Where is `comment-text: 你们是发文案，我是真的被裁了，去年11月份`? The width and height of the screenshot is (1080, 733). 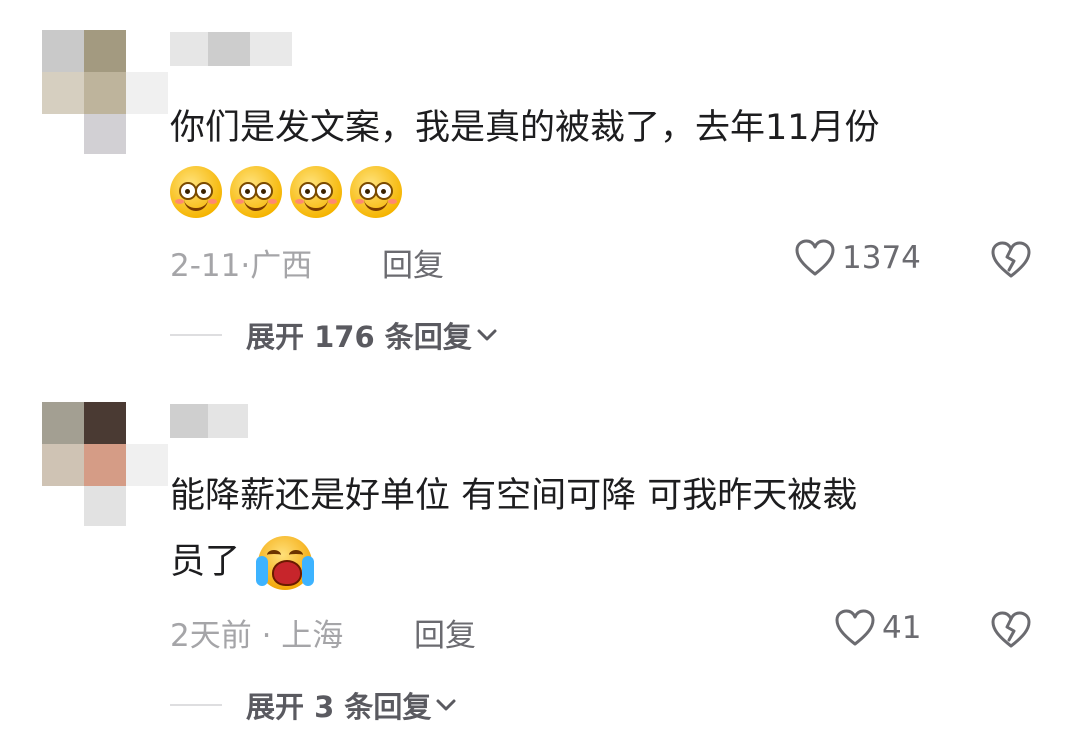
comment-text: 你们是发文案，我是真的被裁了，去年11月份 is located at coordinates (525, 128).